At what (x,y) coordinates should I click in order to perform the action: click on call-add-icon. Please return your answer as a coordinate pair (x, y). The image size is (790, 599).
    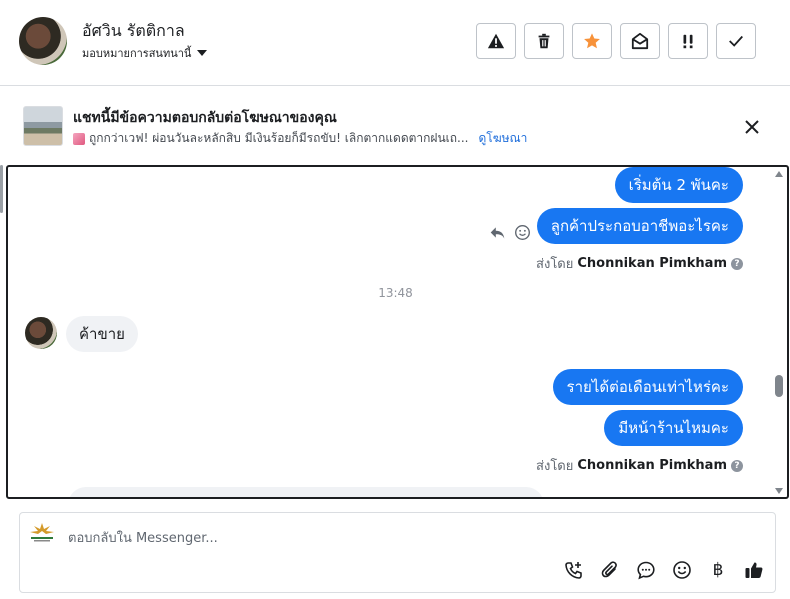
    Looking at the image, I should click on (573, 570).